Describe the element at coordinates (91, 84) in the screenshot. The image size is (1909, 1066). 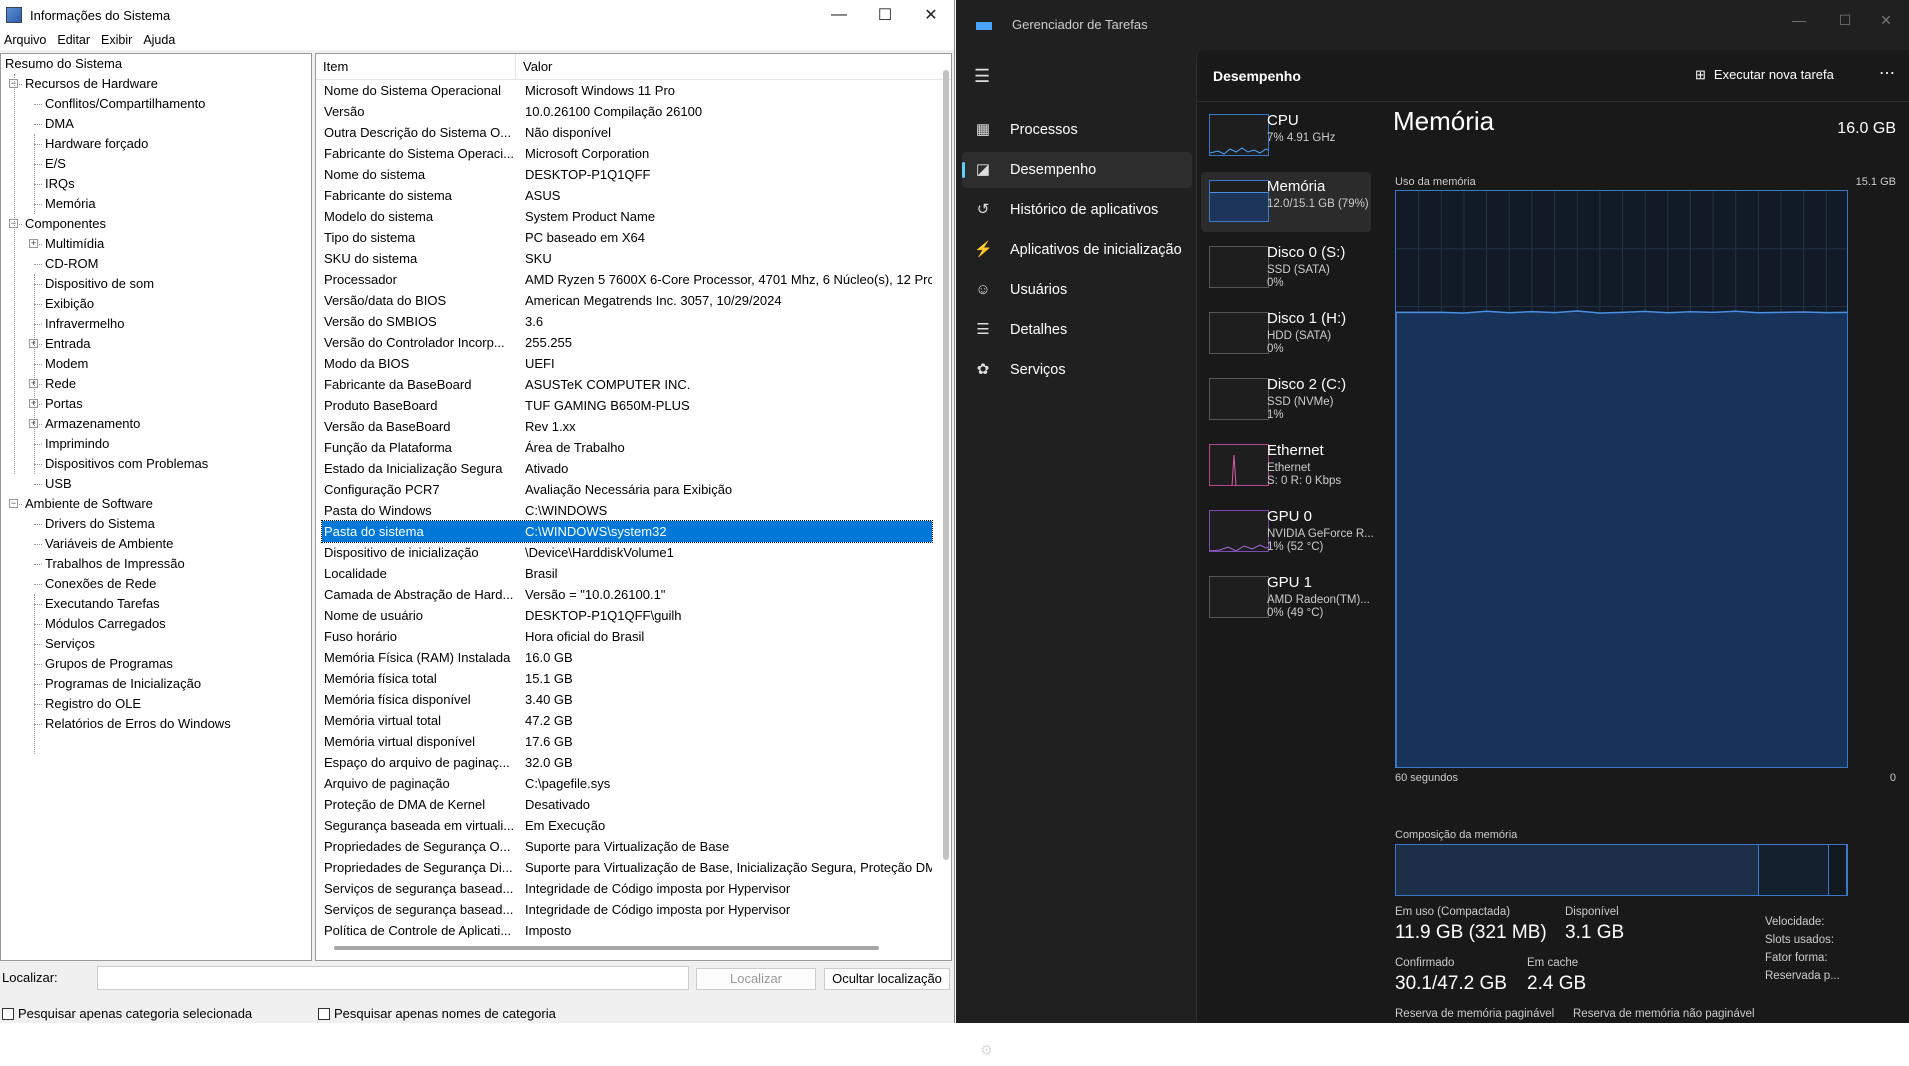
I see `tree-item: Recursos de Hardware` at that location.